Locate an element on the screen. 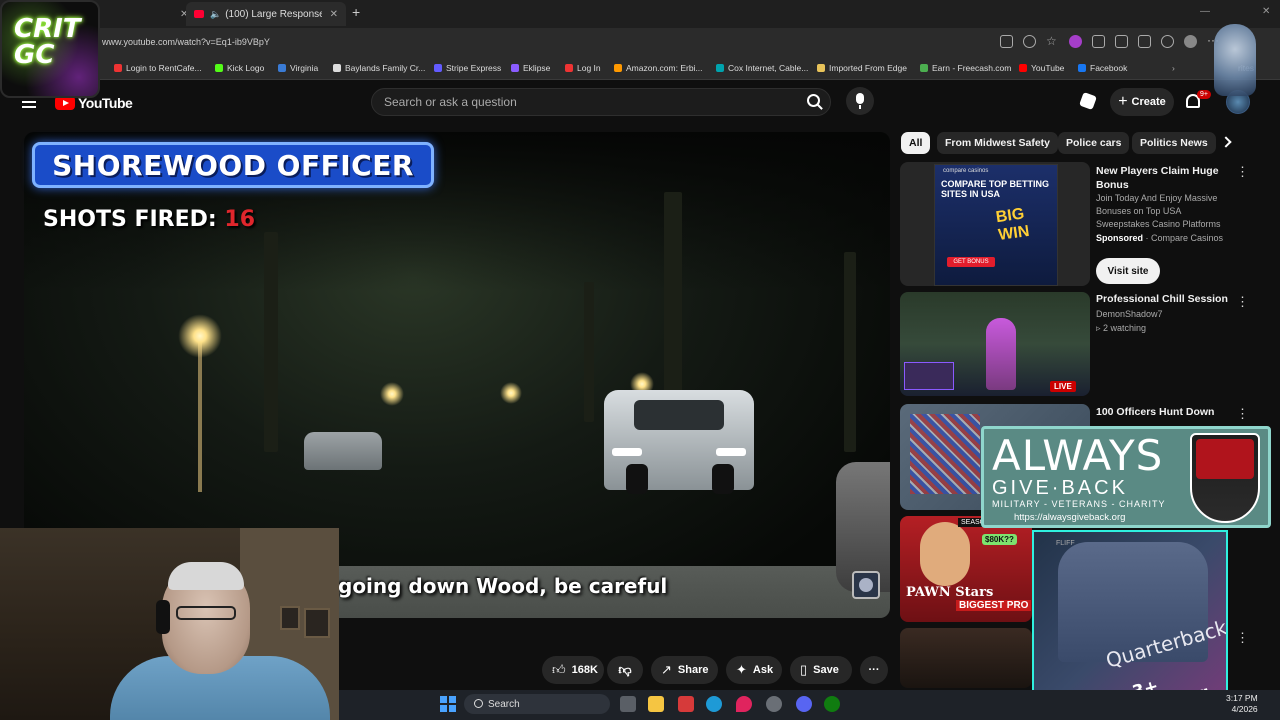 Image resolution: width=1280 pixels, height=720 pixels. tab-previous: ✕ is located at coordinates (144, 14).